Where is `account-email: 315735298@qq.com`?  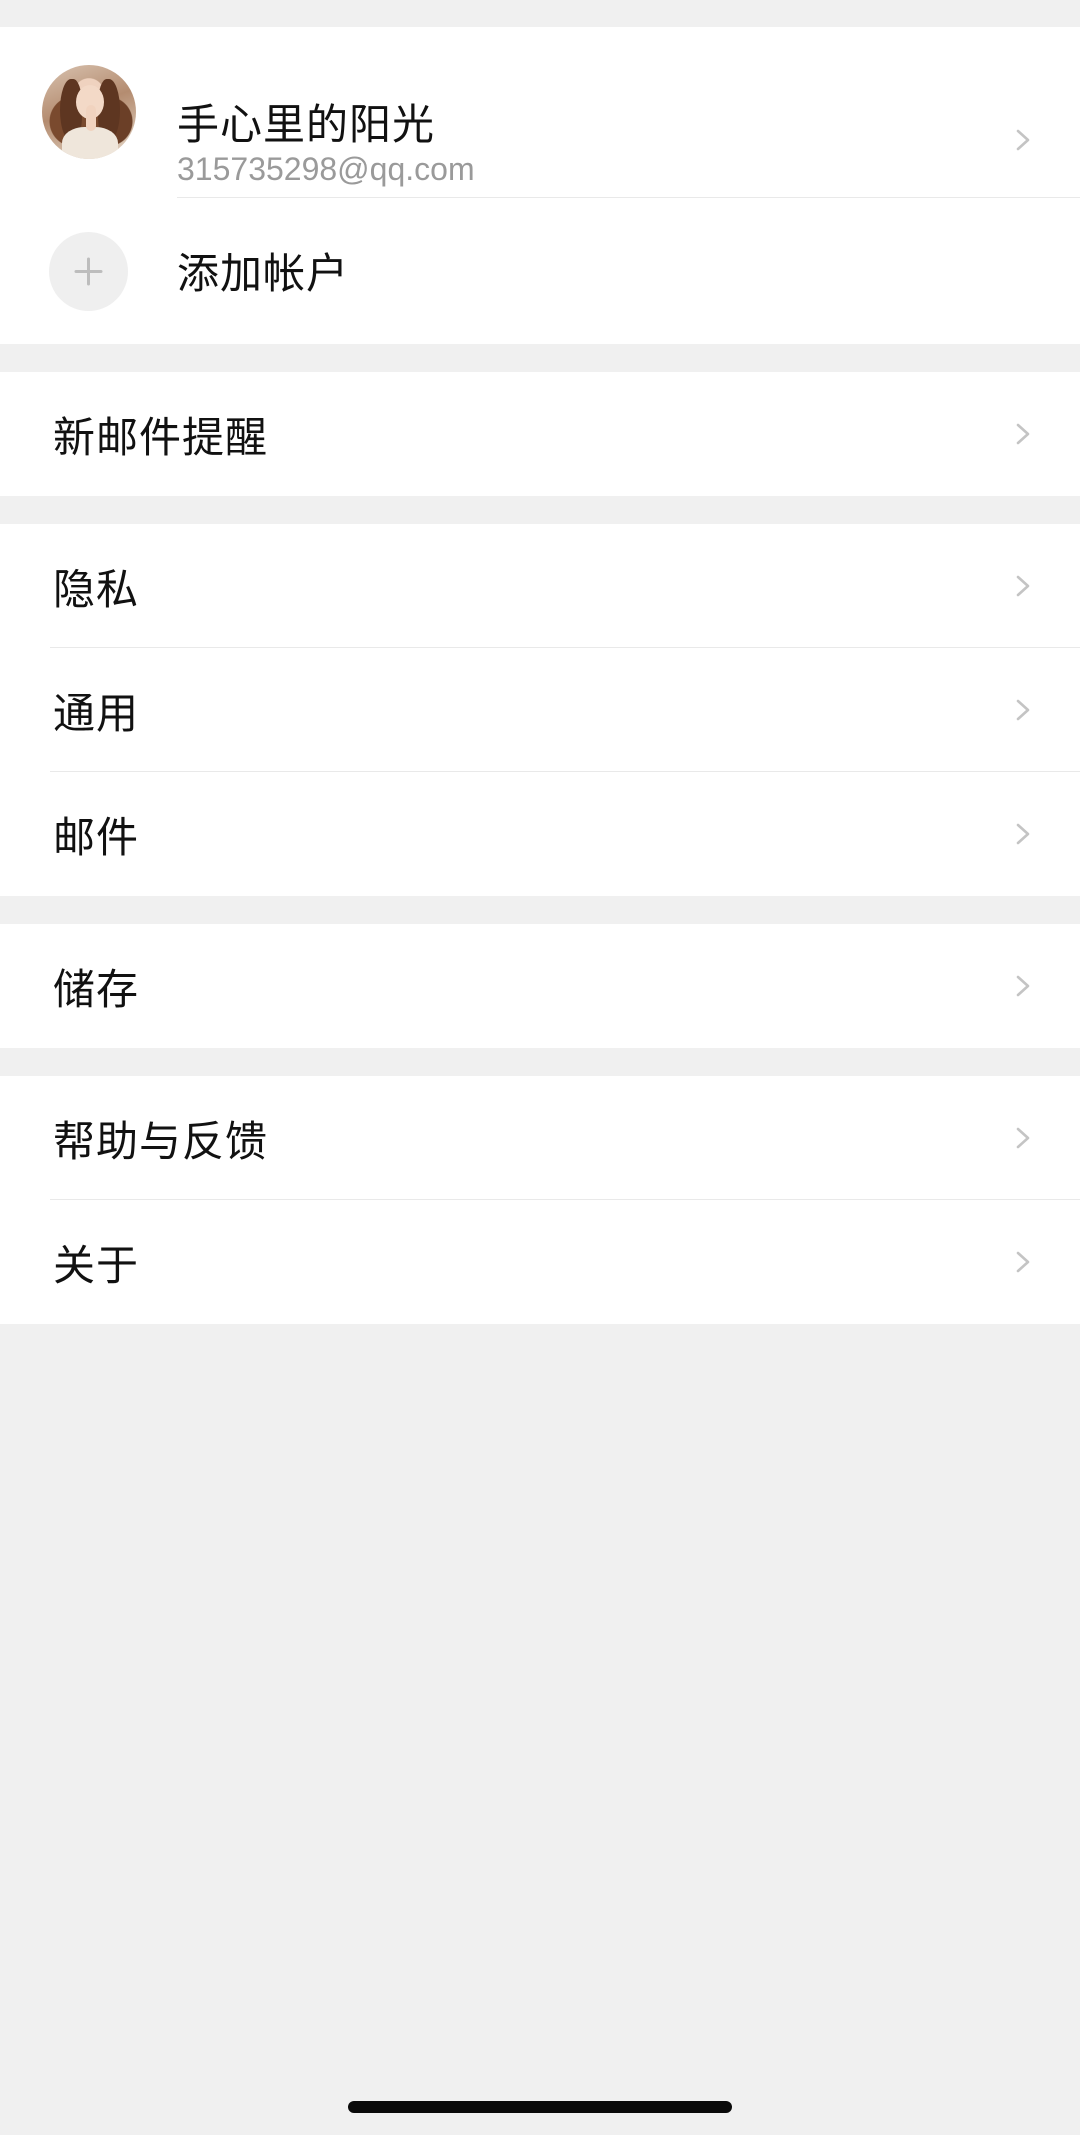 account-email: 315735298@qq.com is located at coordinates (326, 169).